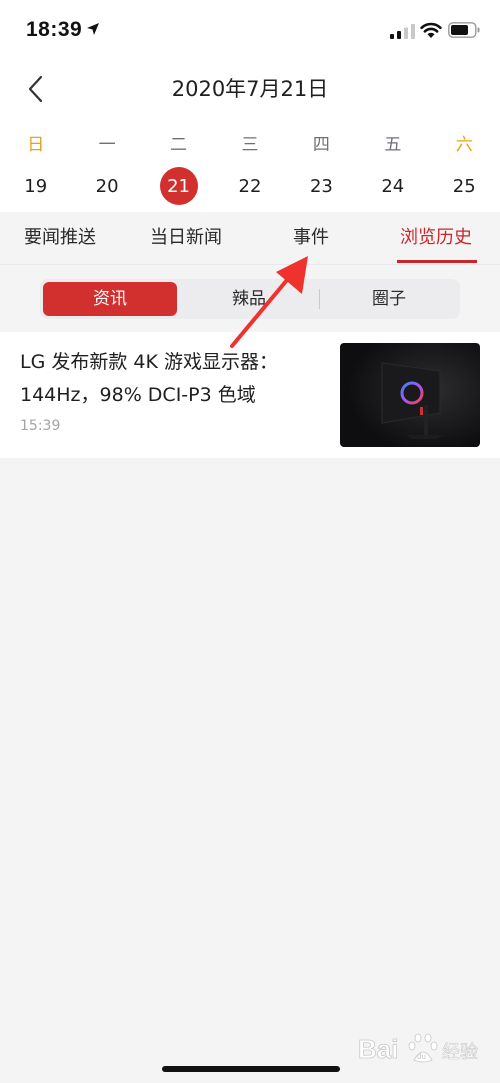 This screenshot has height=1083, width=500. I want to click on weekday-tue: 二, so click(179, 144).